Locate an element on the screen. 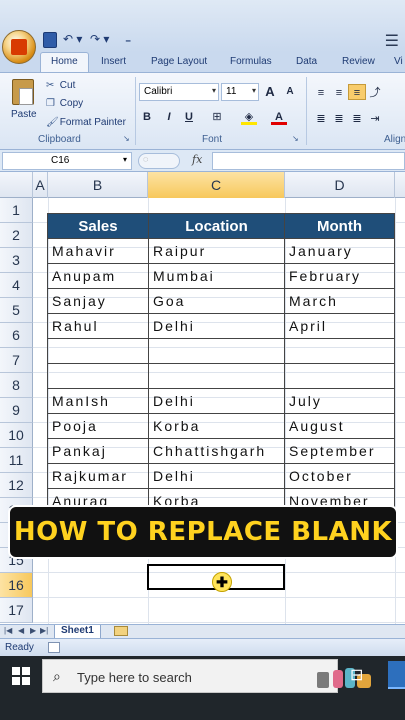  task-view-icon: ⊟ is located at coordinates (356, 675).